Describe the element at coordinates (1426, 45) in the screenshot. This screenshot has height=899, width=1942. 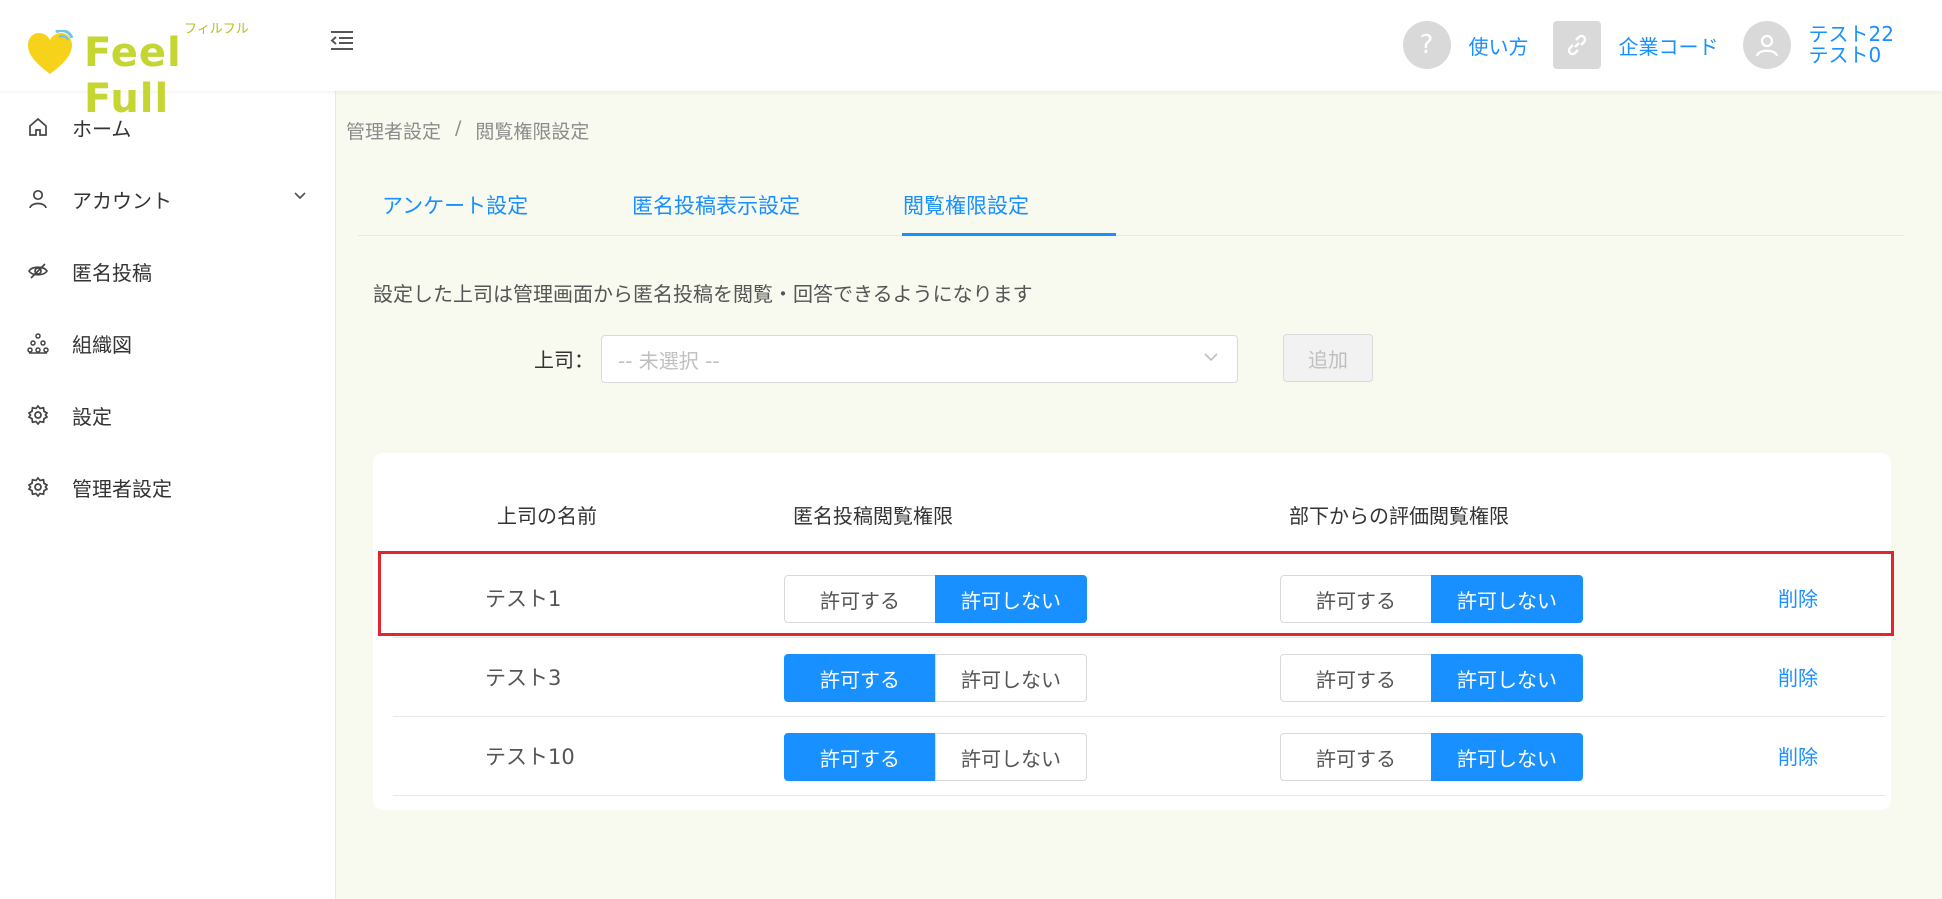
I see `help-icon: ?` at that location.